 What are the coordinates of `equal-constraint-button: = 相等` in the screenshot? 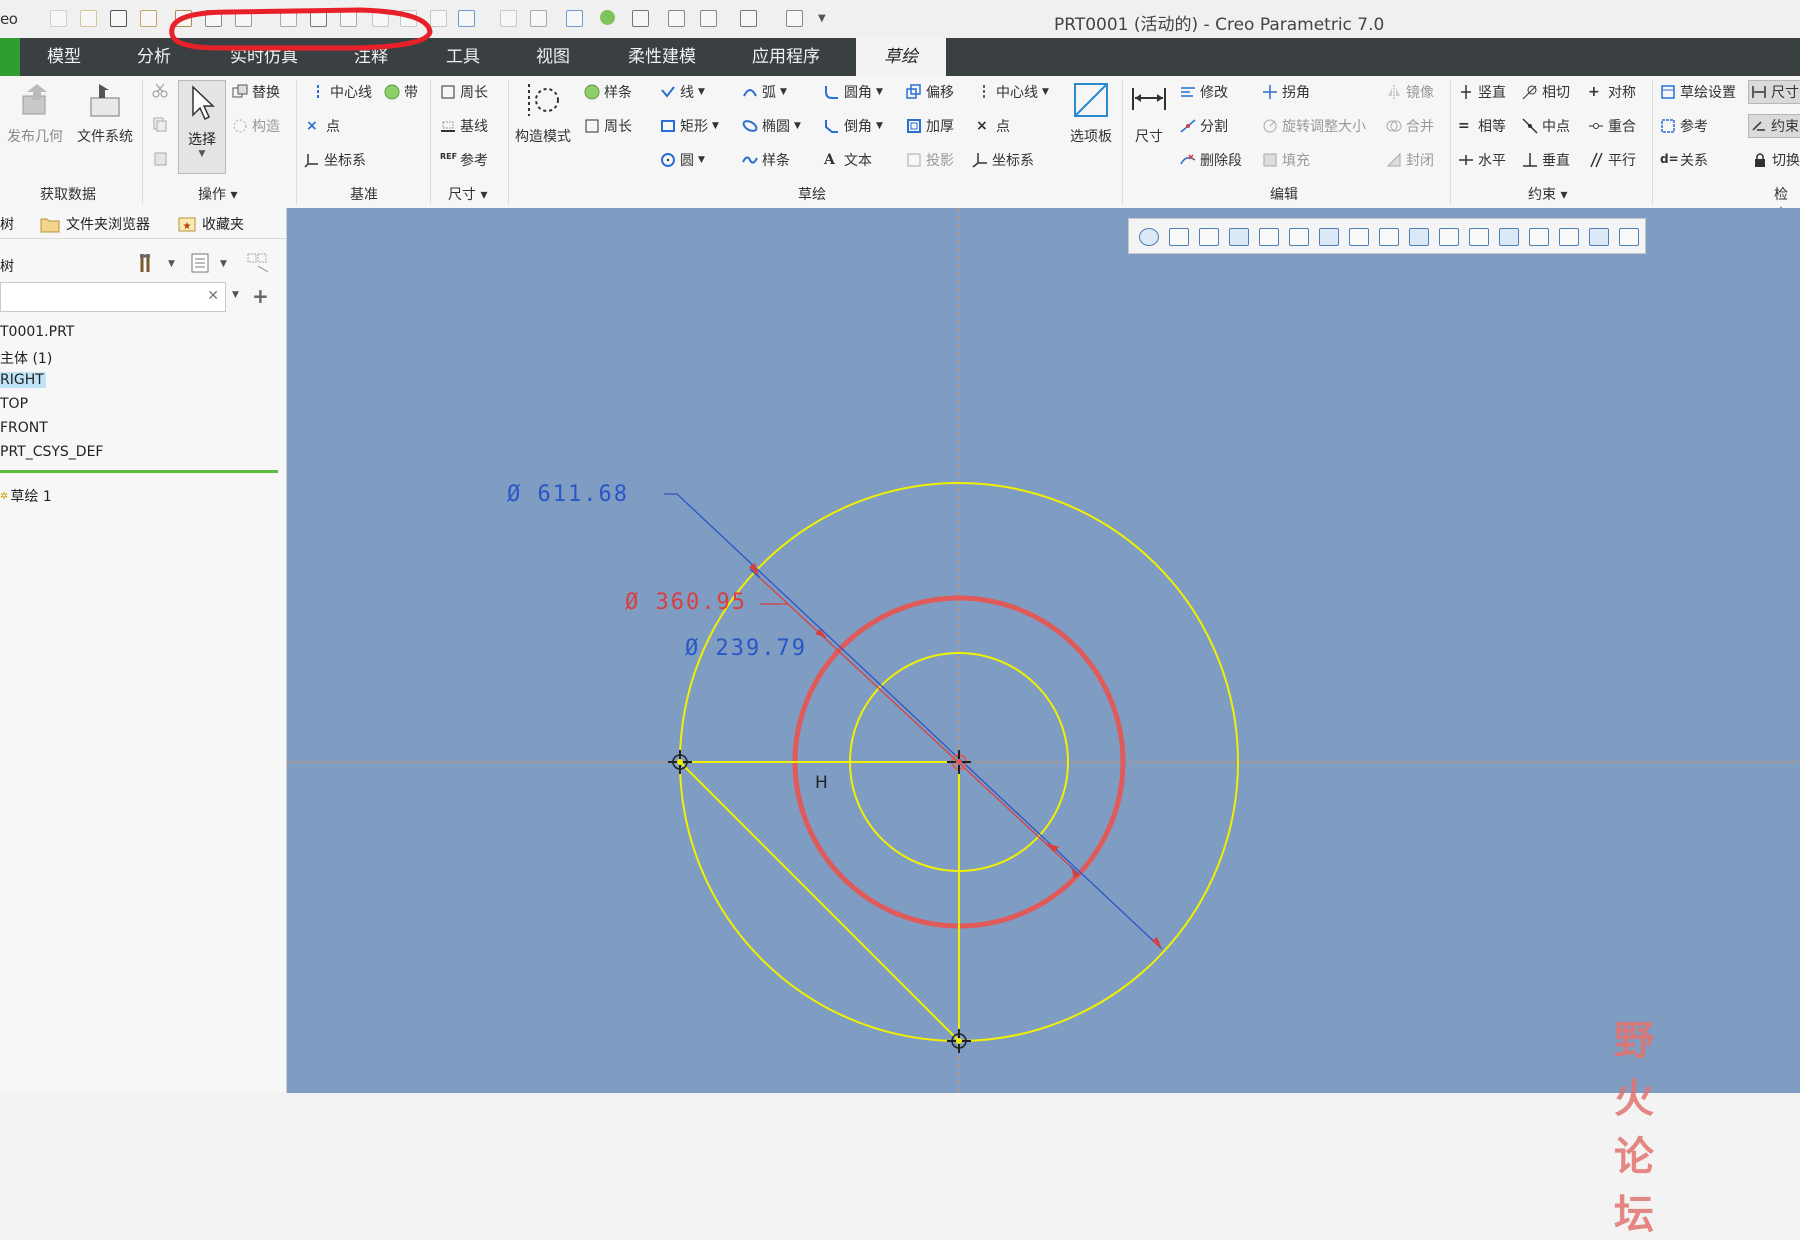 It's located at (1482, 126).